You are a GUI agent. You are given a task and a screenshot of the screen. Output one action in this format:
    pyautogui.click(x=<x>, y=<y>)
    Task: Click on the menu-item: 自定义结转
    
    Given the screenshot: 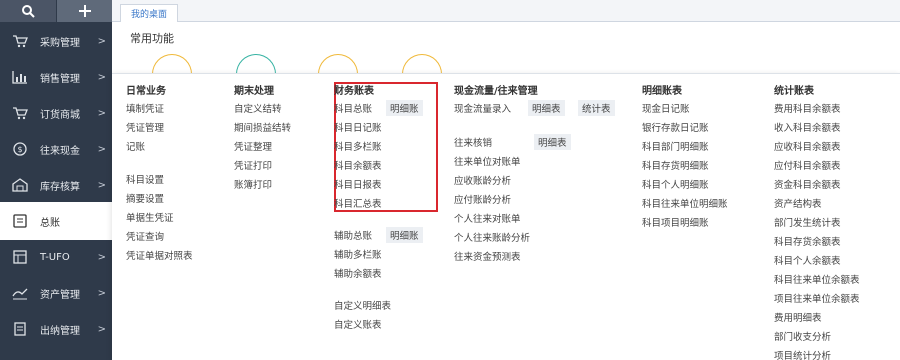 What is the action you would take?
    pyautogui.click(x=258, y=108)
    